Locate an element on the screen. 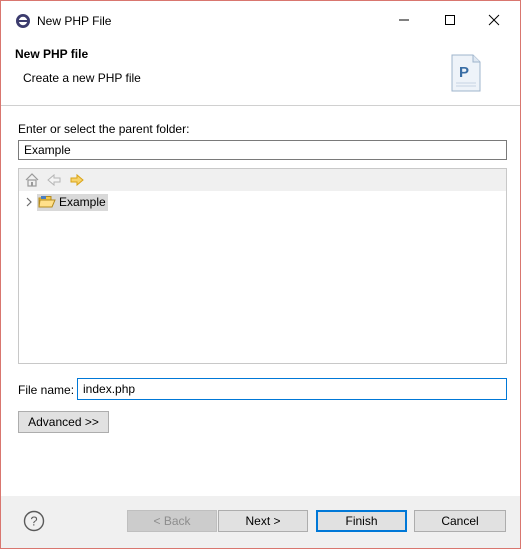 The height and width of the screenshot is (559, 523). cancel-button: Cancel is located at coordinates (460, 521).